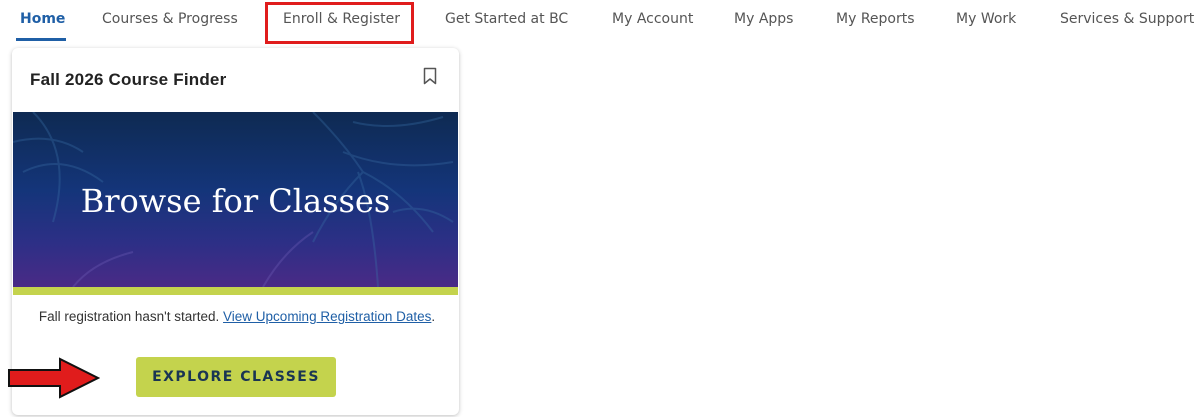 The width and height of the screenshot is (1203, 417). I want to click on bookmark-icon, so click(430, 76).